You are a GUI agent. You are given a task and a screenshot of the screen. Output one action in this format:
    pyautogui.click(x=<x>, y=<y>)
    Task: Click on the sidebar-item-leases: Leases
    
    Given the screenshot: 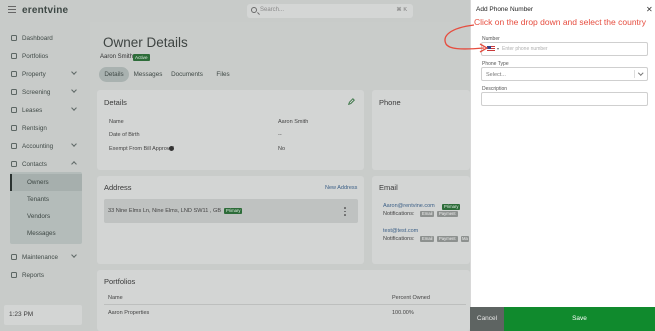 What is the action you would take?
    pyautogui.click(x=42, y=110)
    